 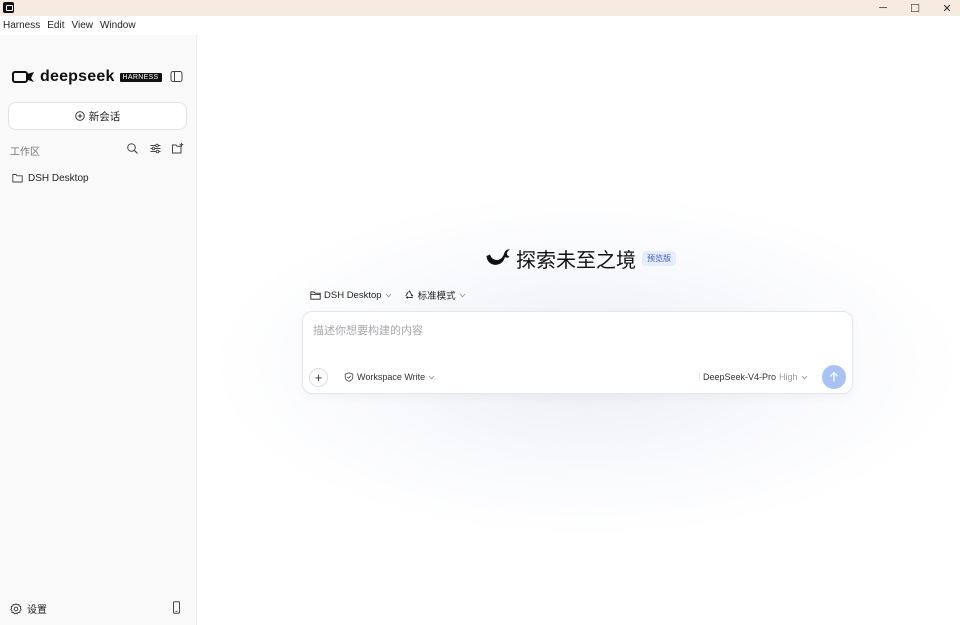 What do you see at coordinates (480, 25) in the screenshot?
I see `menu-bar: Harness Edit View Window` at bounding box center [480, 25].